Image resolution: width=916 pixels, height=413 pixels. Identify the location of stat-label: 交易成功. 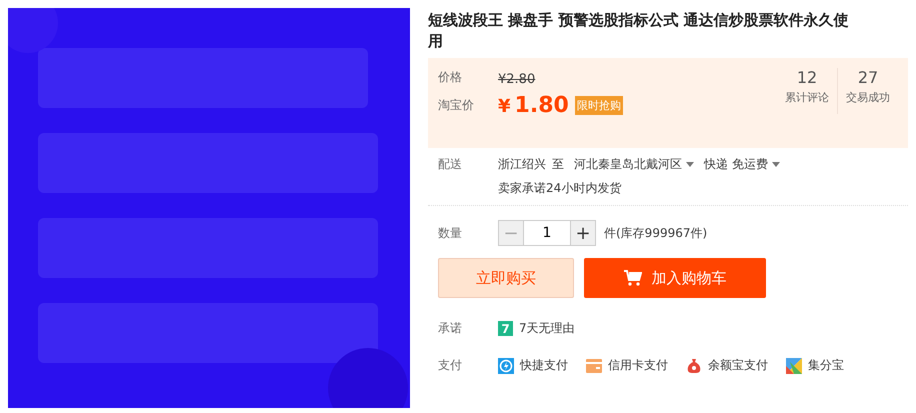
(868, 97).